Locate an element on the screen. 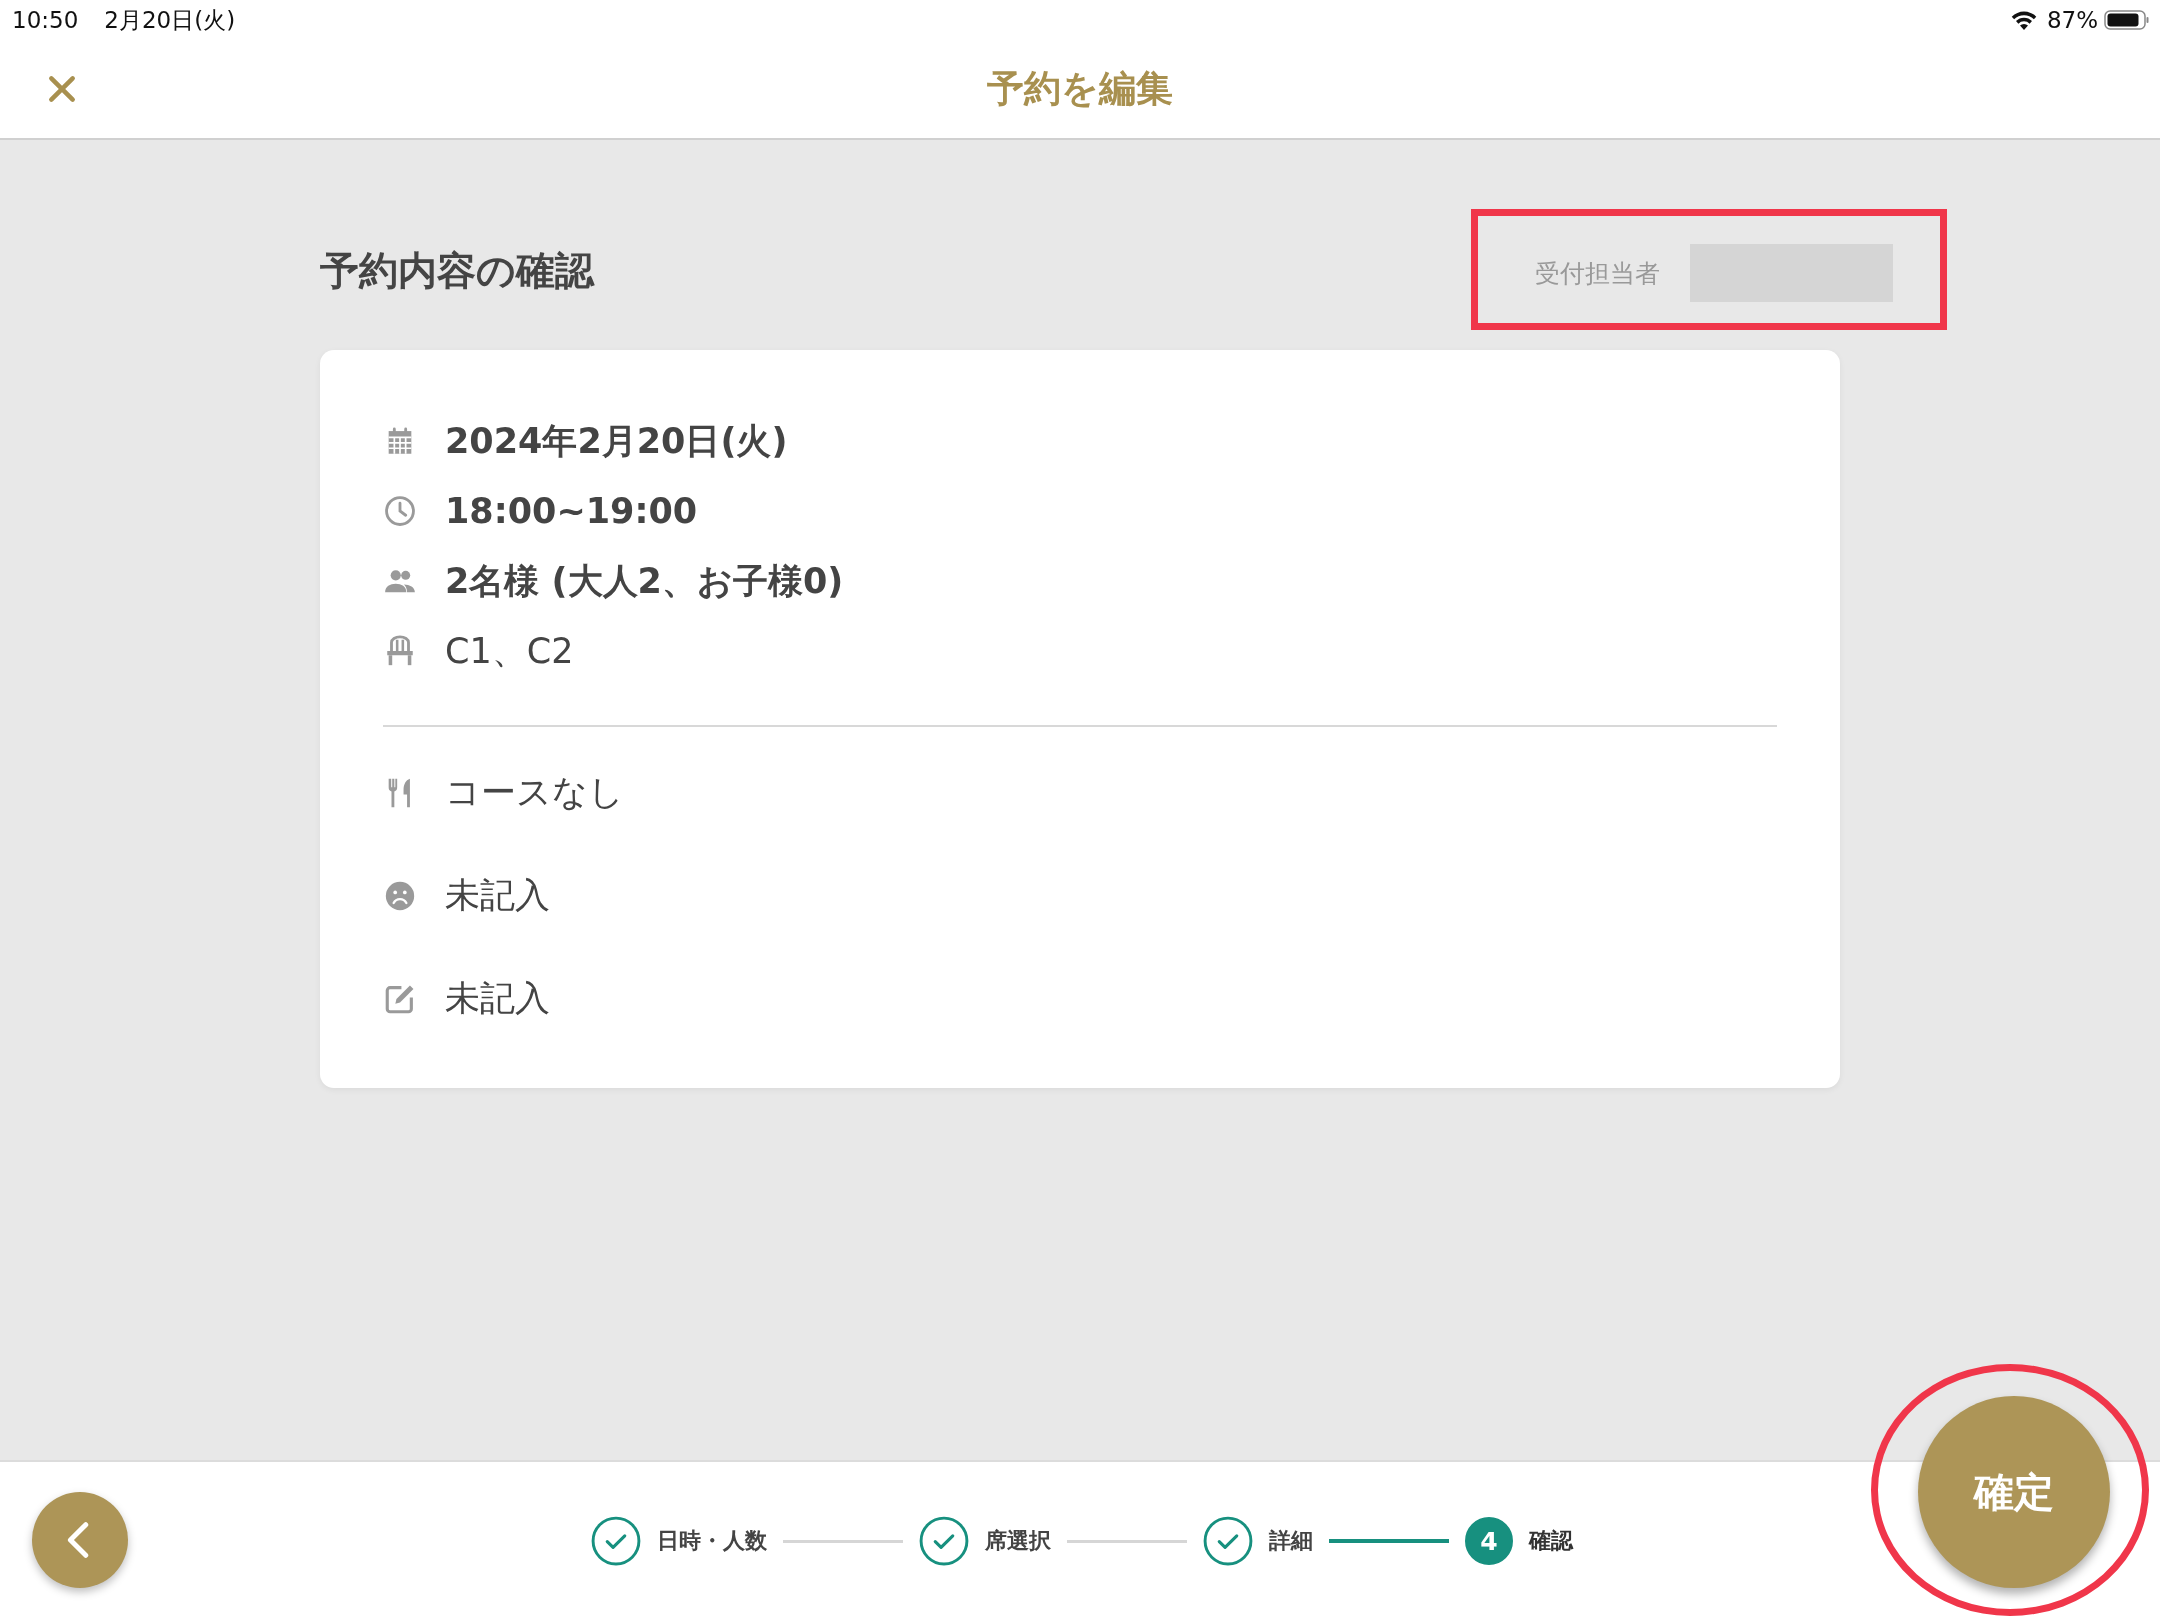  close-icon is located at coordinates (62, 89).